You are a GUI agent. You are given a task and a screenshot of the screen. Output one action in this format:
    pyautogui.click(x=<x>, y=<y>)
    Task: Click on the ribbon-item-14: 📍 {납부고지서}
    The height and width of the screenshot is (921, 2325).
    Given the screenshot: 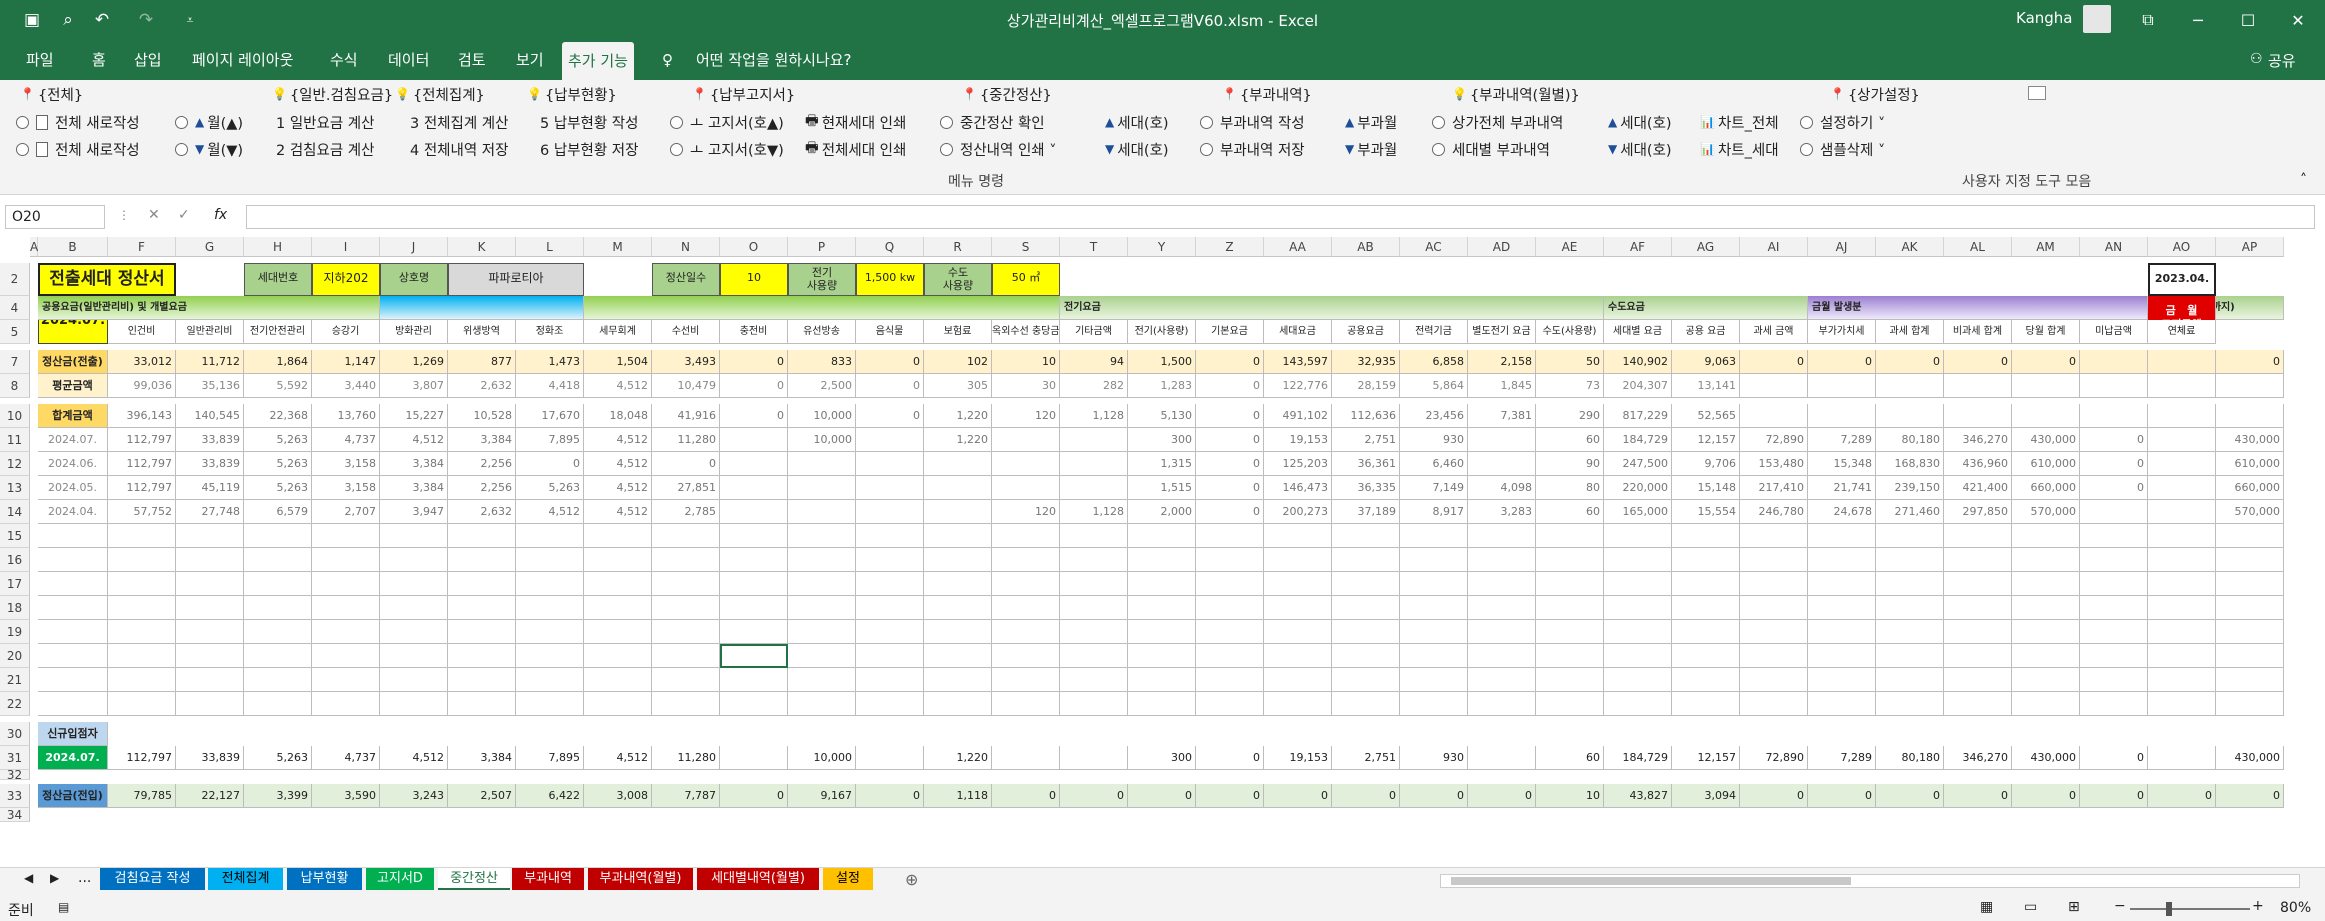 What is the action you would take?
    pyautogui.click(x=743, y=94)
    